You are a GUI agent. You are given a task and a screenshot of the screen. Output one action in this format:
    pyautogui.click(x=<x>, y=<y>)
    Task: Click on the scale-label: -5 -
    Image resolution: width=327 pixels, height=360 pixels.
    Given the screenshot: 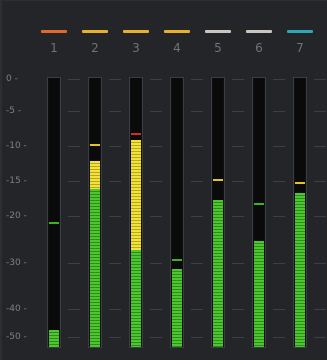 What is the action you would take?
    pyautogui.click(x=14, y=111)
    